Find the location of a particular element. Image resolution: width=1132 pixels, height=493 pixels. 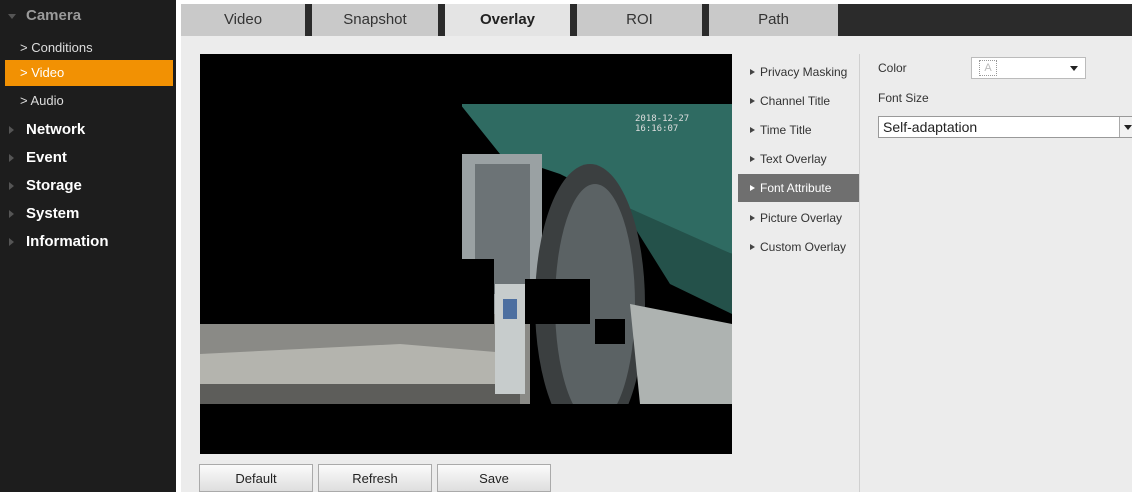

sidebar-item-conditions: > Conditions is located at coordinates (88, 48).